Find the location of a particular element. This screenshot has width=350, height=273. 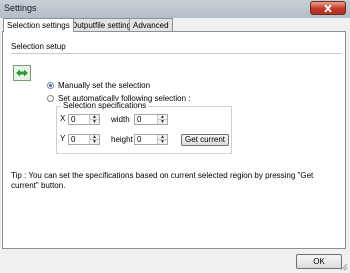

resize-grip-icon is located at coordinates (344, 267).